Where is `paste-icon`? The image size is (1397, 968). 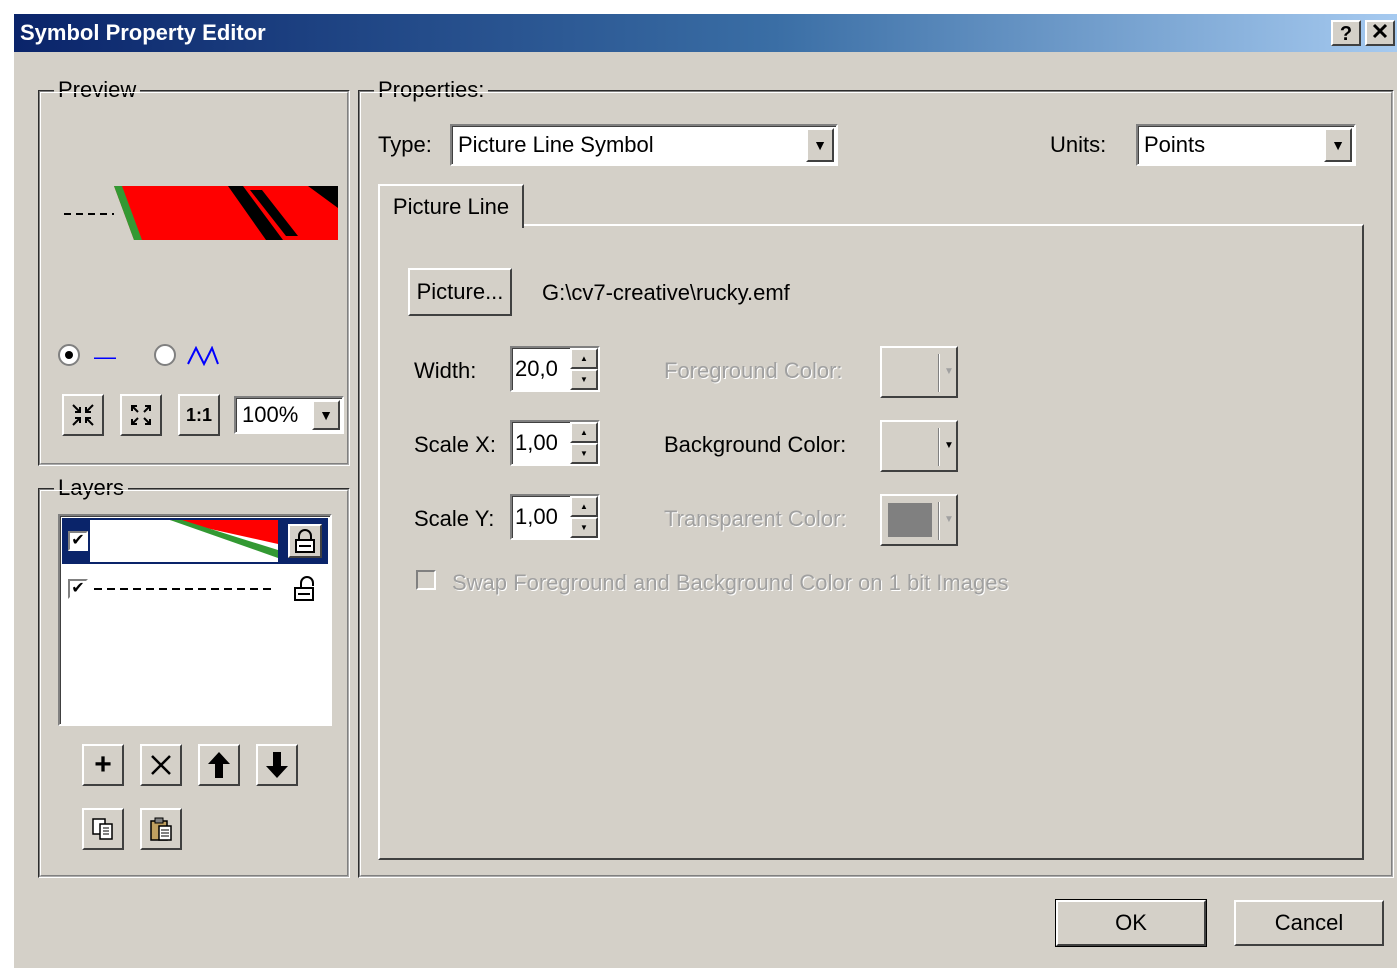 paste-icon is located at coordinates (161, 829).